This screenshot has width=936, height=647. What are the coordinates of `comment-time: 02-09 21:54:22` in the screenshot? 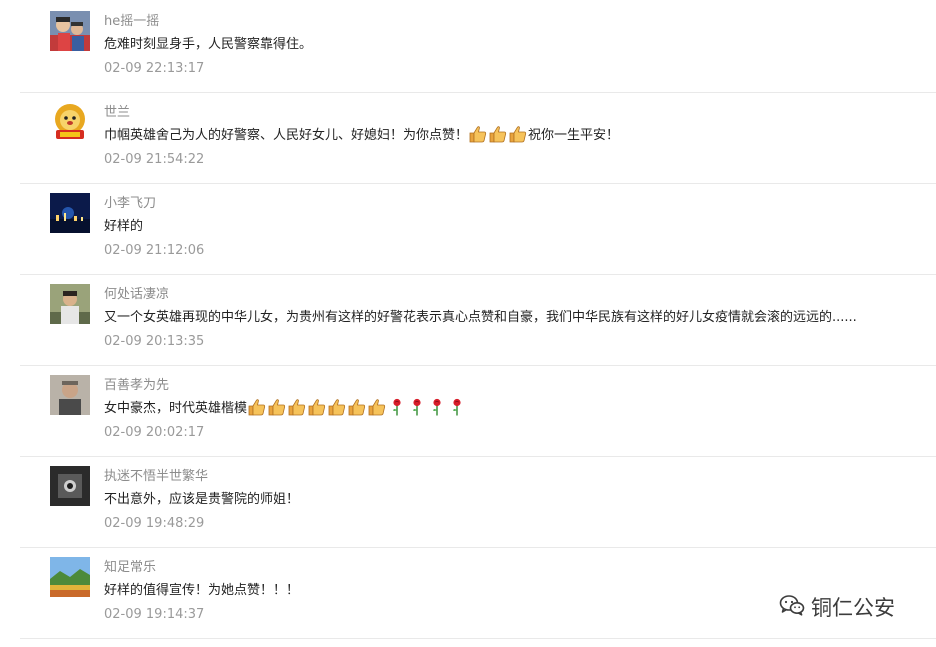 It's located at (154, 159).